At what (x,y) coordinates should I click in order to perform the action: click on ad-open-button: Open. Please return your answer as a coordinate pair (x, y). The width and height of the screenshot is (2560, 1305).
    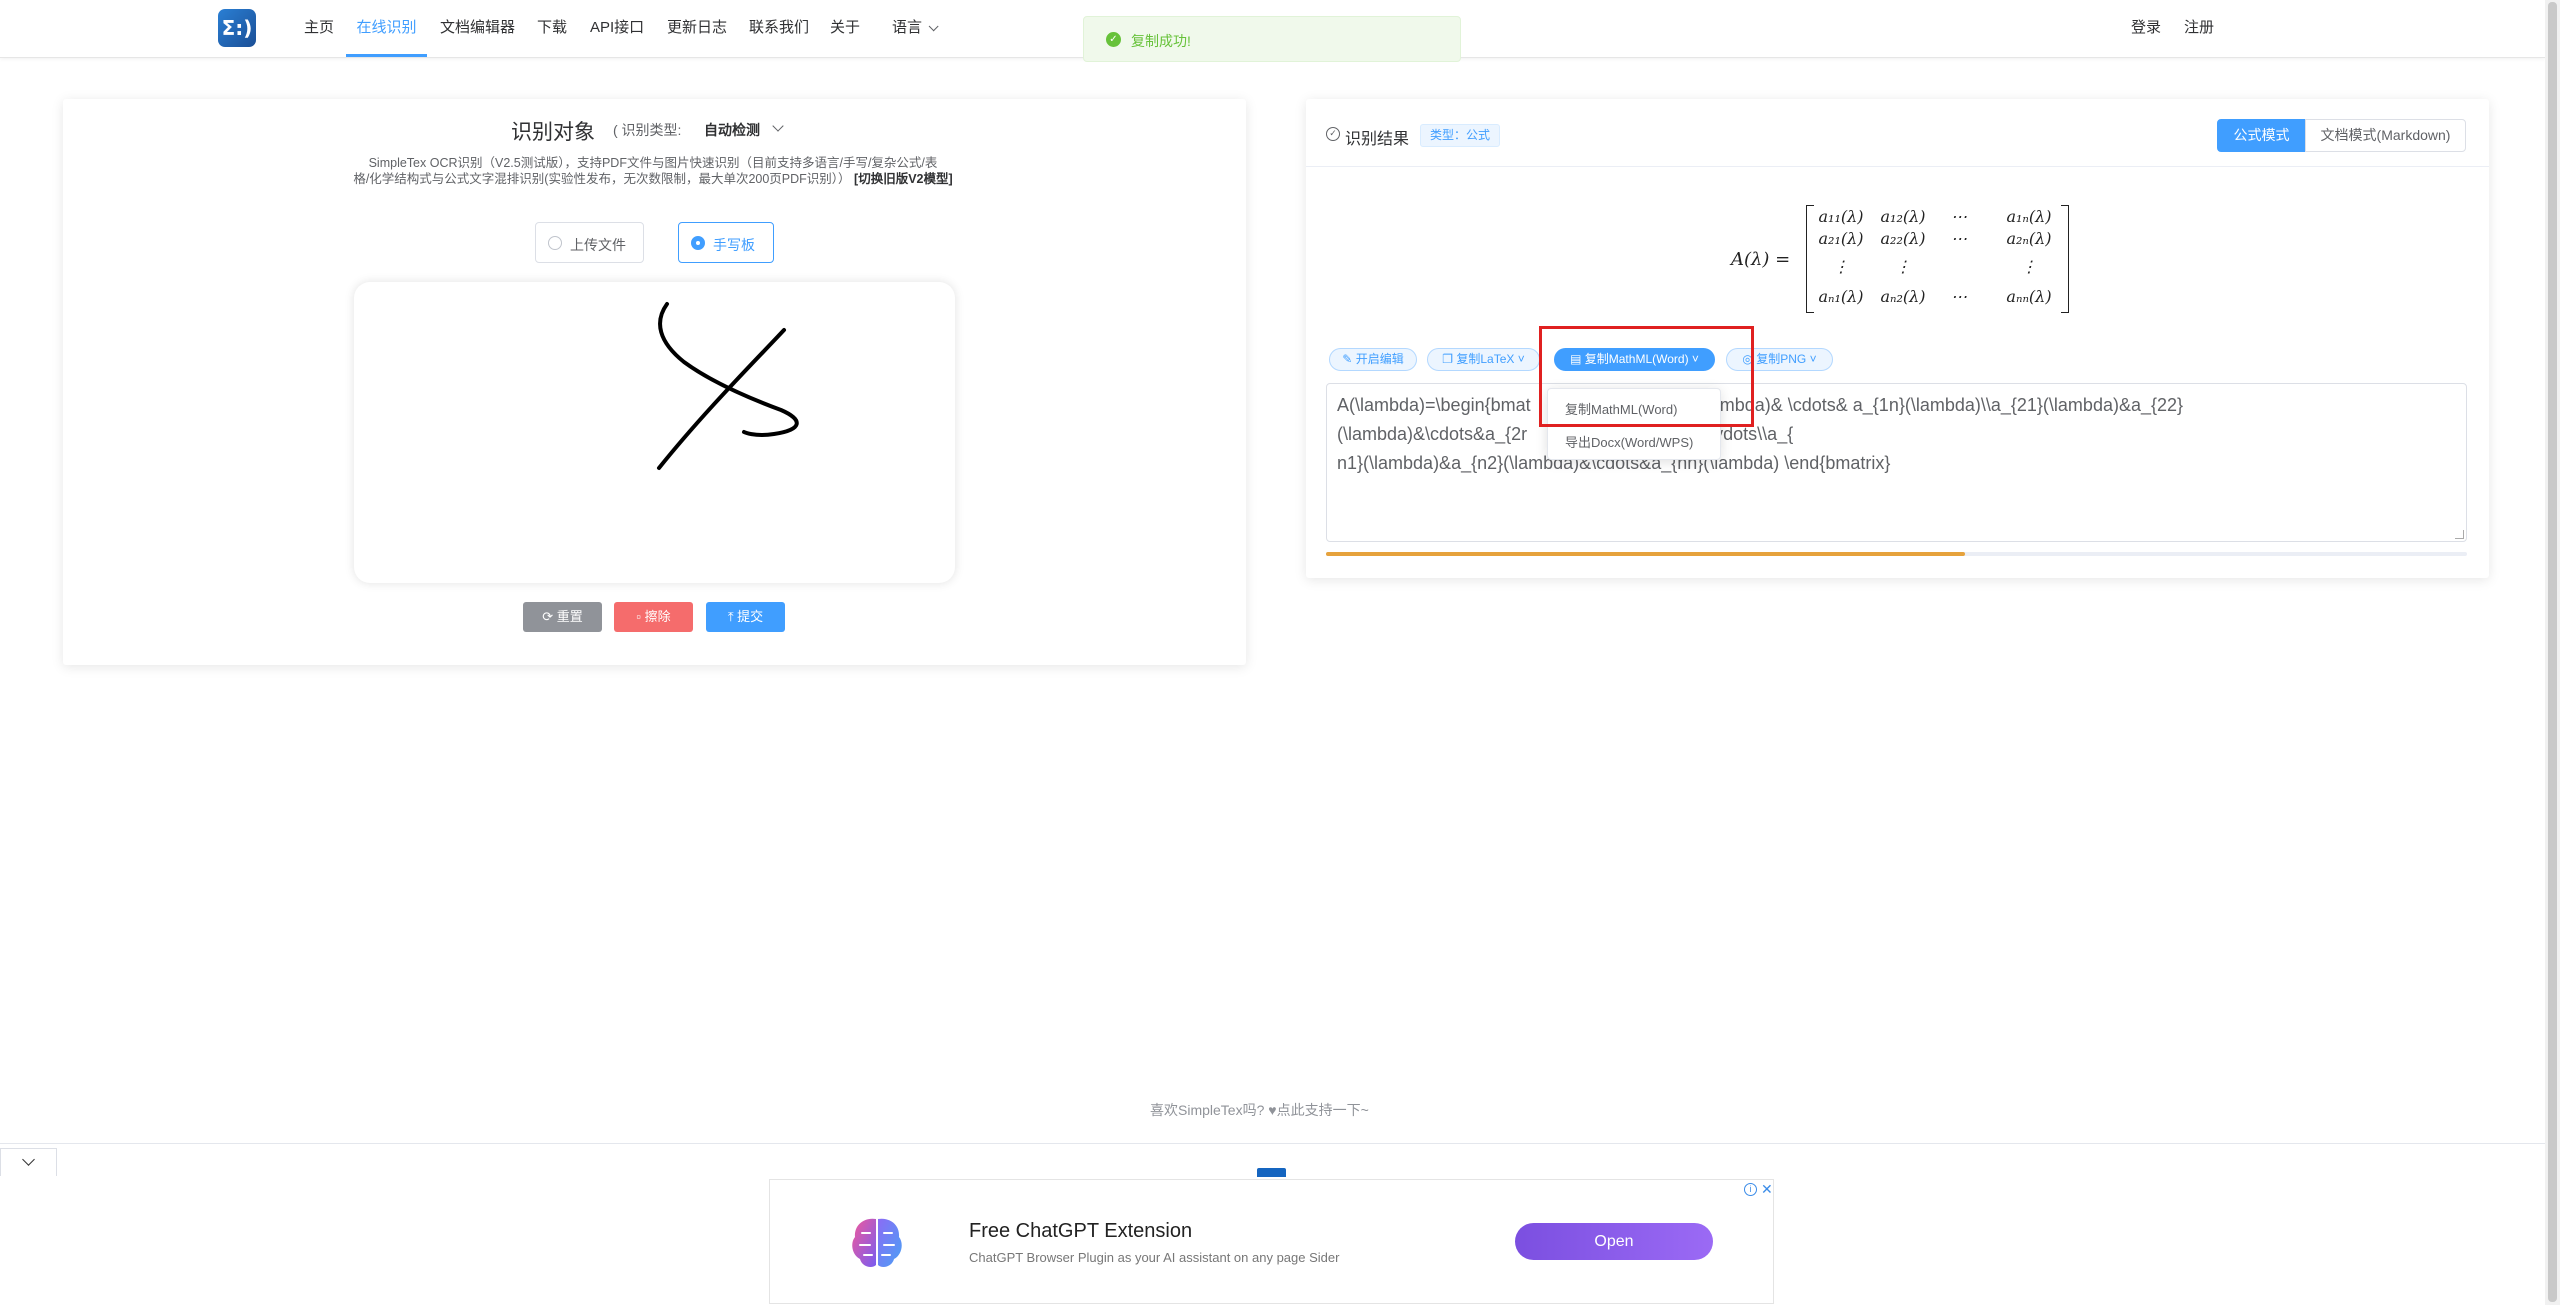
    Looking at the image, I should click on (1614, 1241).